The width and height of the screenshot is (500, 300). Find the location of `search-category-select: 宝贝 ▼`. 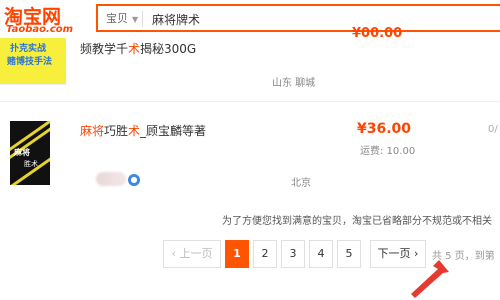

search-category-select: 宝贝 ▼ is located at coordinates (126, 18).